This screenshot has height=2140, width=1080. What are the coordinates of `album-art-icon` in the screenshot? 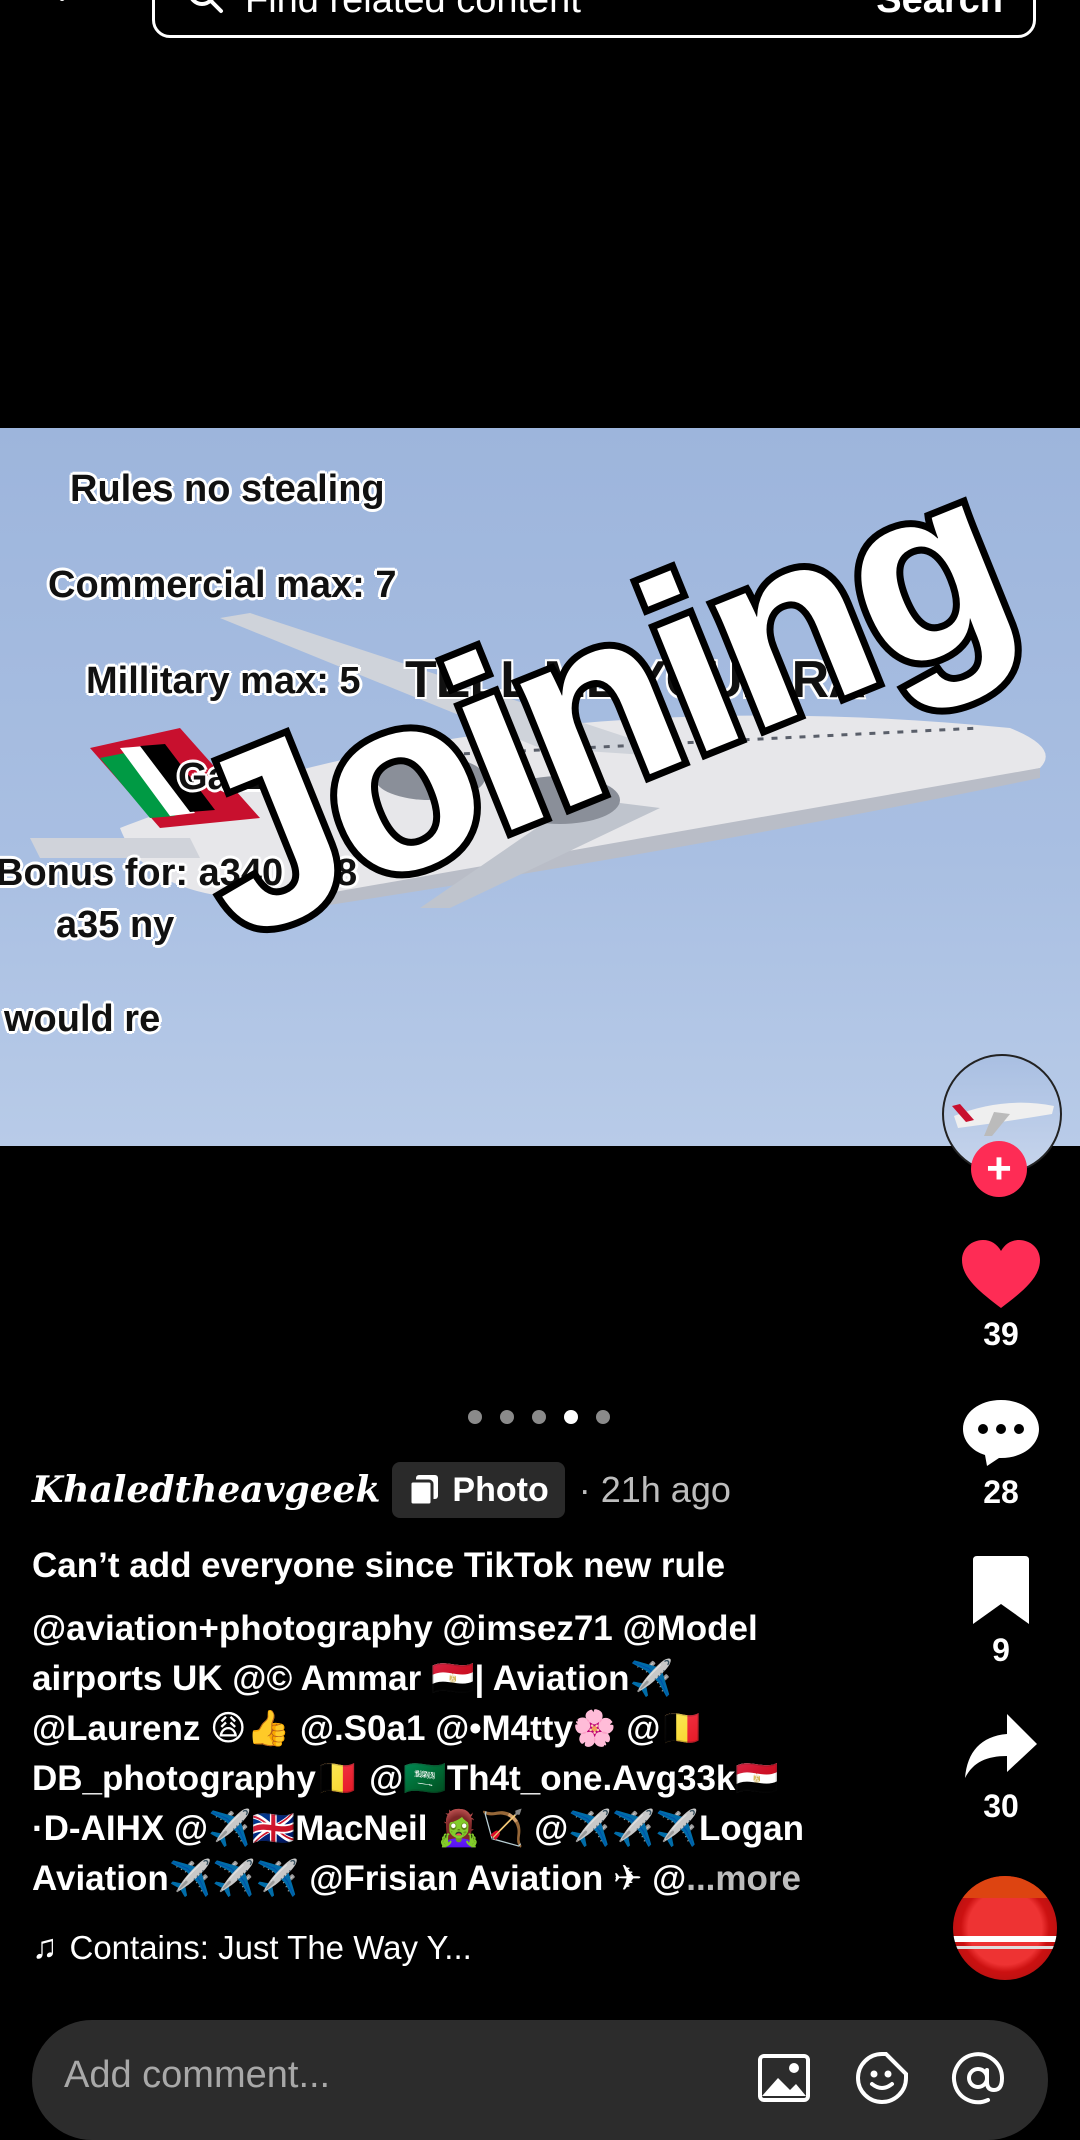 It's located at (1005, 1912).